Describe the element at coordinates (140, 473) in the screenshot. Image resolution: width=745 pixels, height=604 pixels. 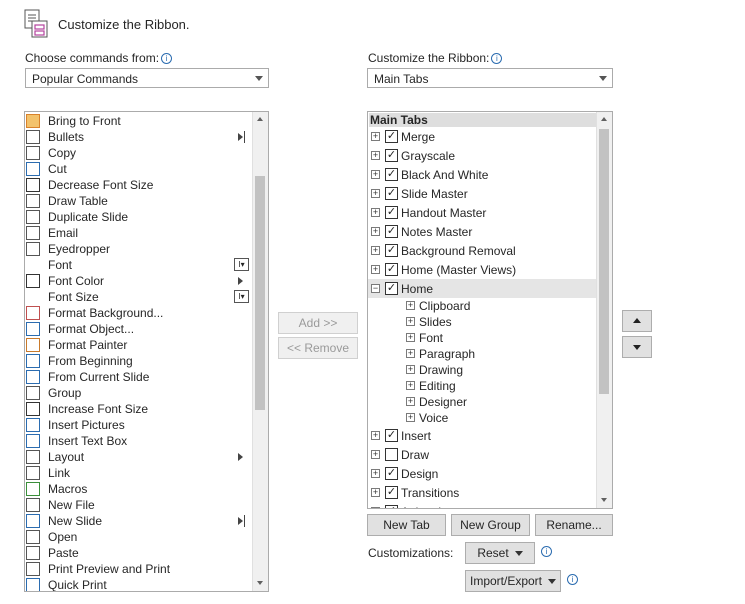
I see `command-item: Link` at that location.